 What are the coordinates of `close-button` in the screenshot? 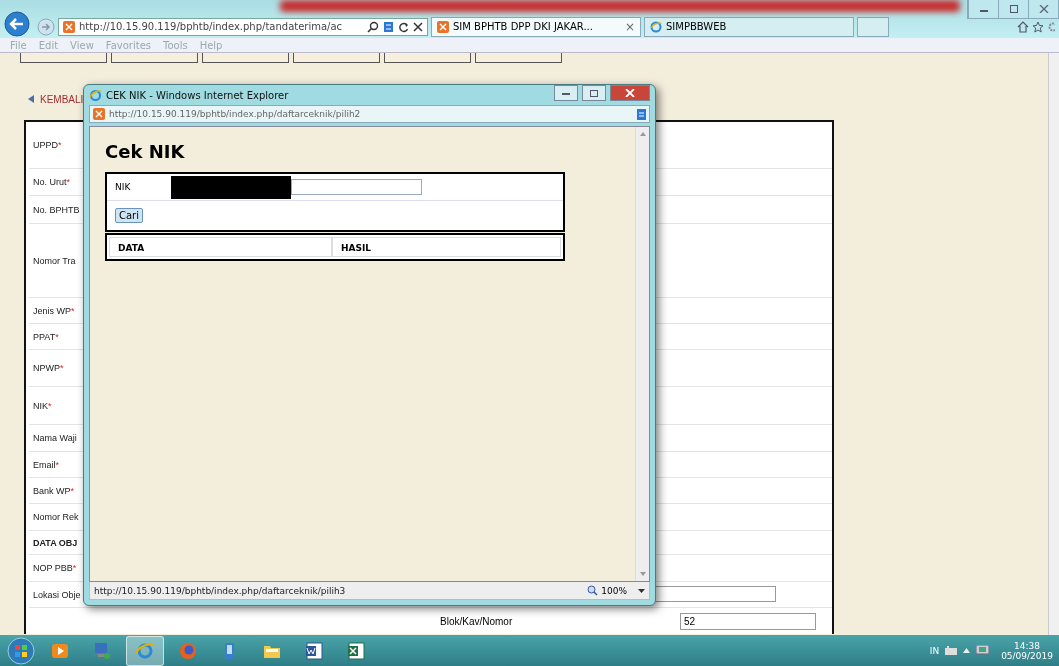 It's located at (630, 93).